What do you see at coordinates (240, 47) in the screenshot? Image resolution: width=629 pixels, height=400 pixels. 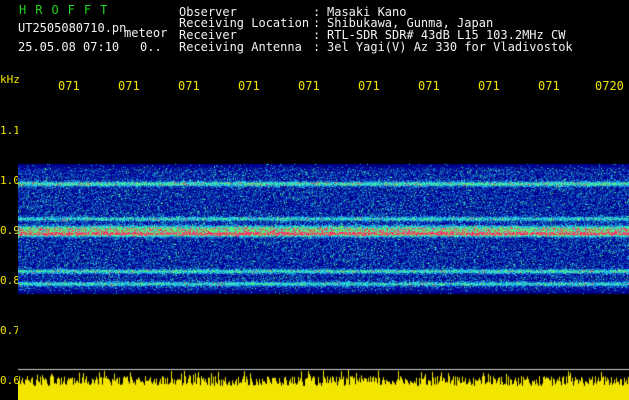 I see `antenna-label: Receiving Antenna` at bounding box center [240, 47].